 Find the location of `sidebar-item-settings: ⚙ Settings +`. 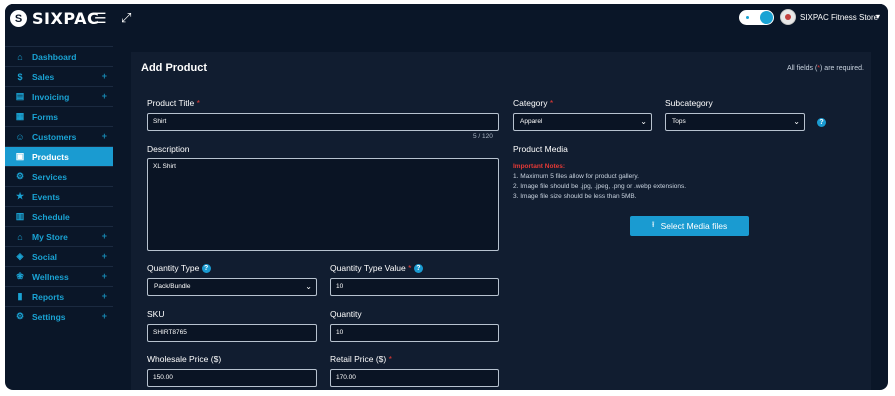

sidebar-item-settings: ⚙ Settings + is located at coordinates (59, 316).